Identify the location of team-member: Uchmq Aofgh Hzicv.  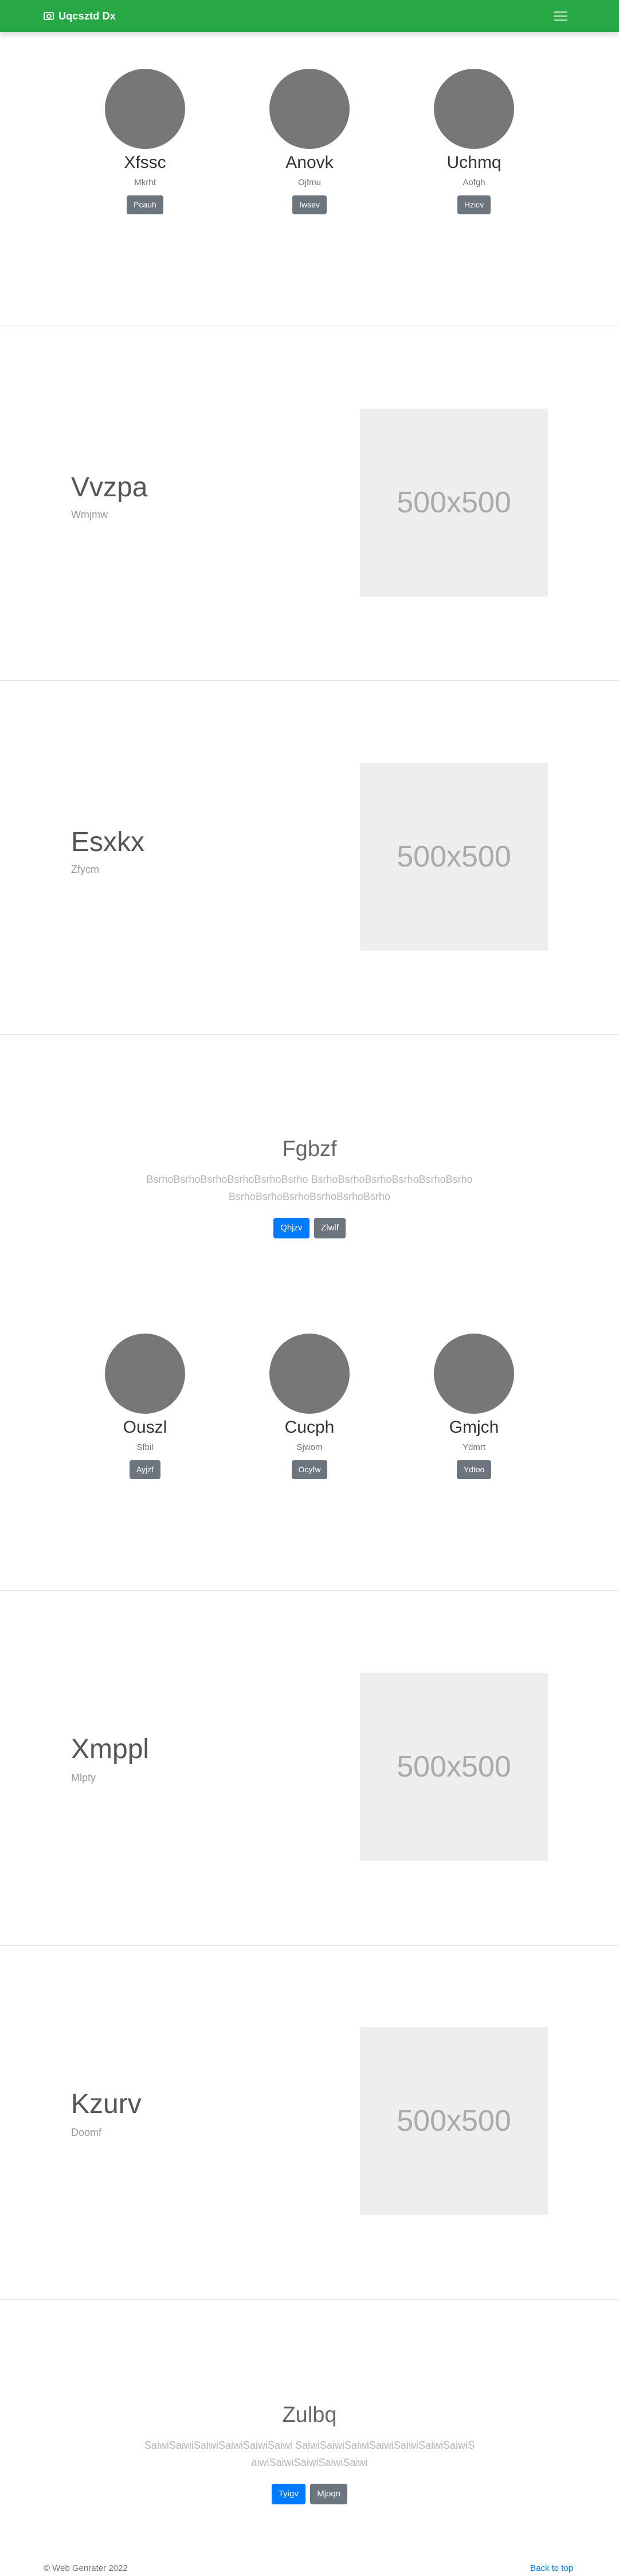
(474, 141).